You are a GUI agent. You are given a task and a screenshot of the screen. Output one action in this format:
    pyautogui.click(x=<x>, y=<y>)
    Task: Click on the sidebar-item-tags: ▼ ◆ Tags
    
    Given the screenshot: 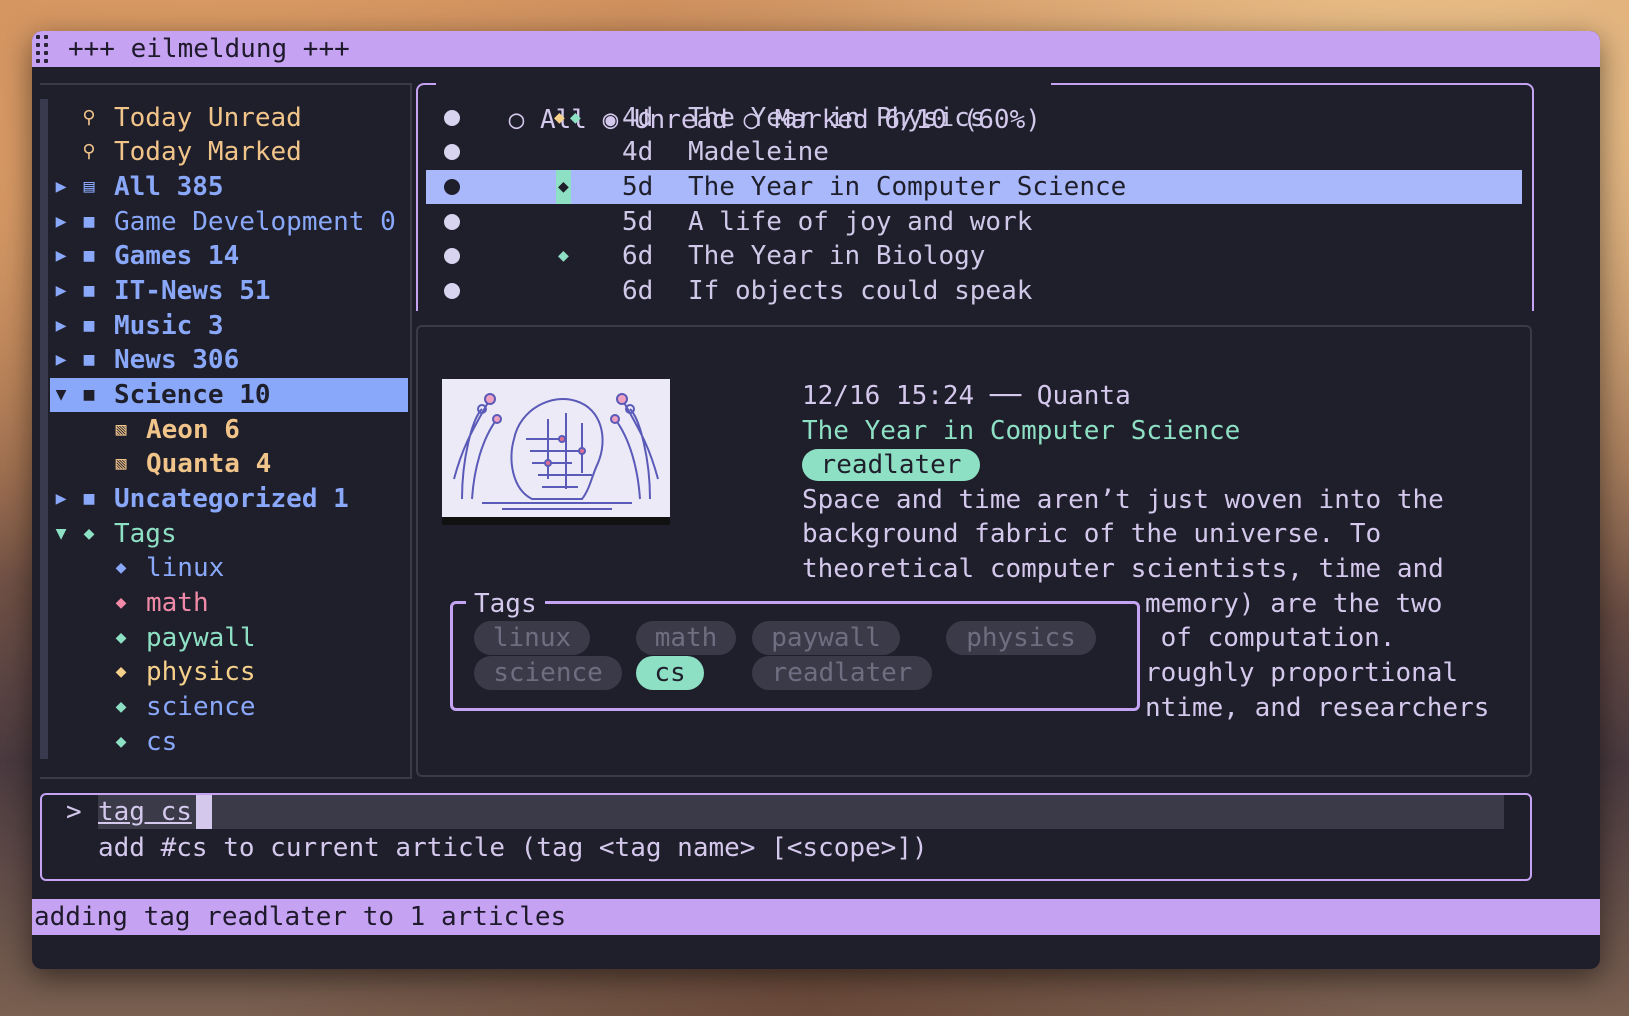 What is the action you would take?
    pyautogui.click(x=229, y=534)
    